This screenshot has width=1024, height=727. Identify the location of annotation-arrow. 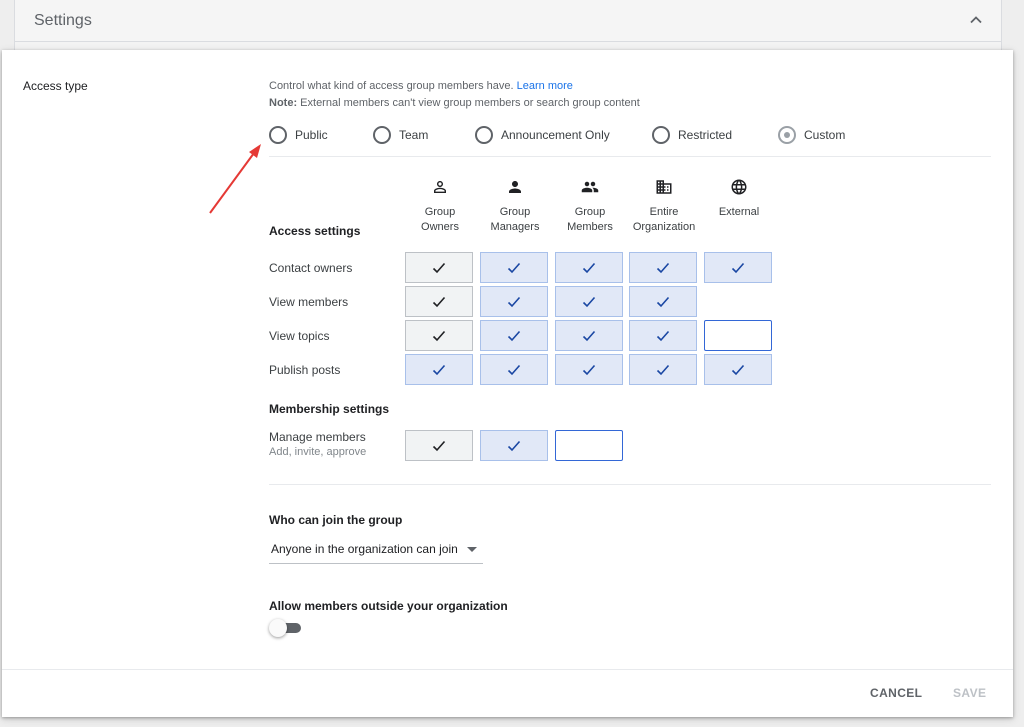
(235, 179).